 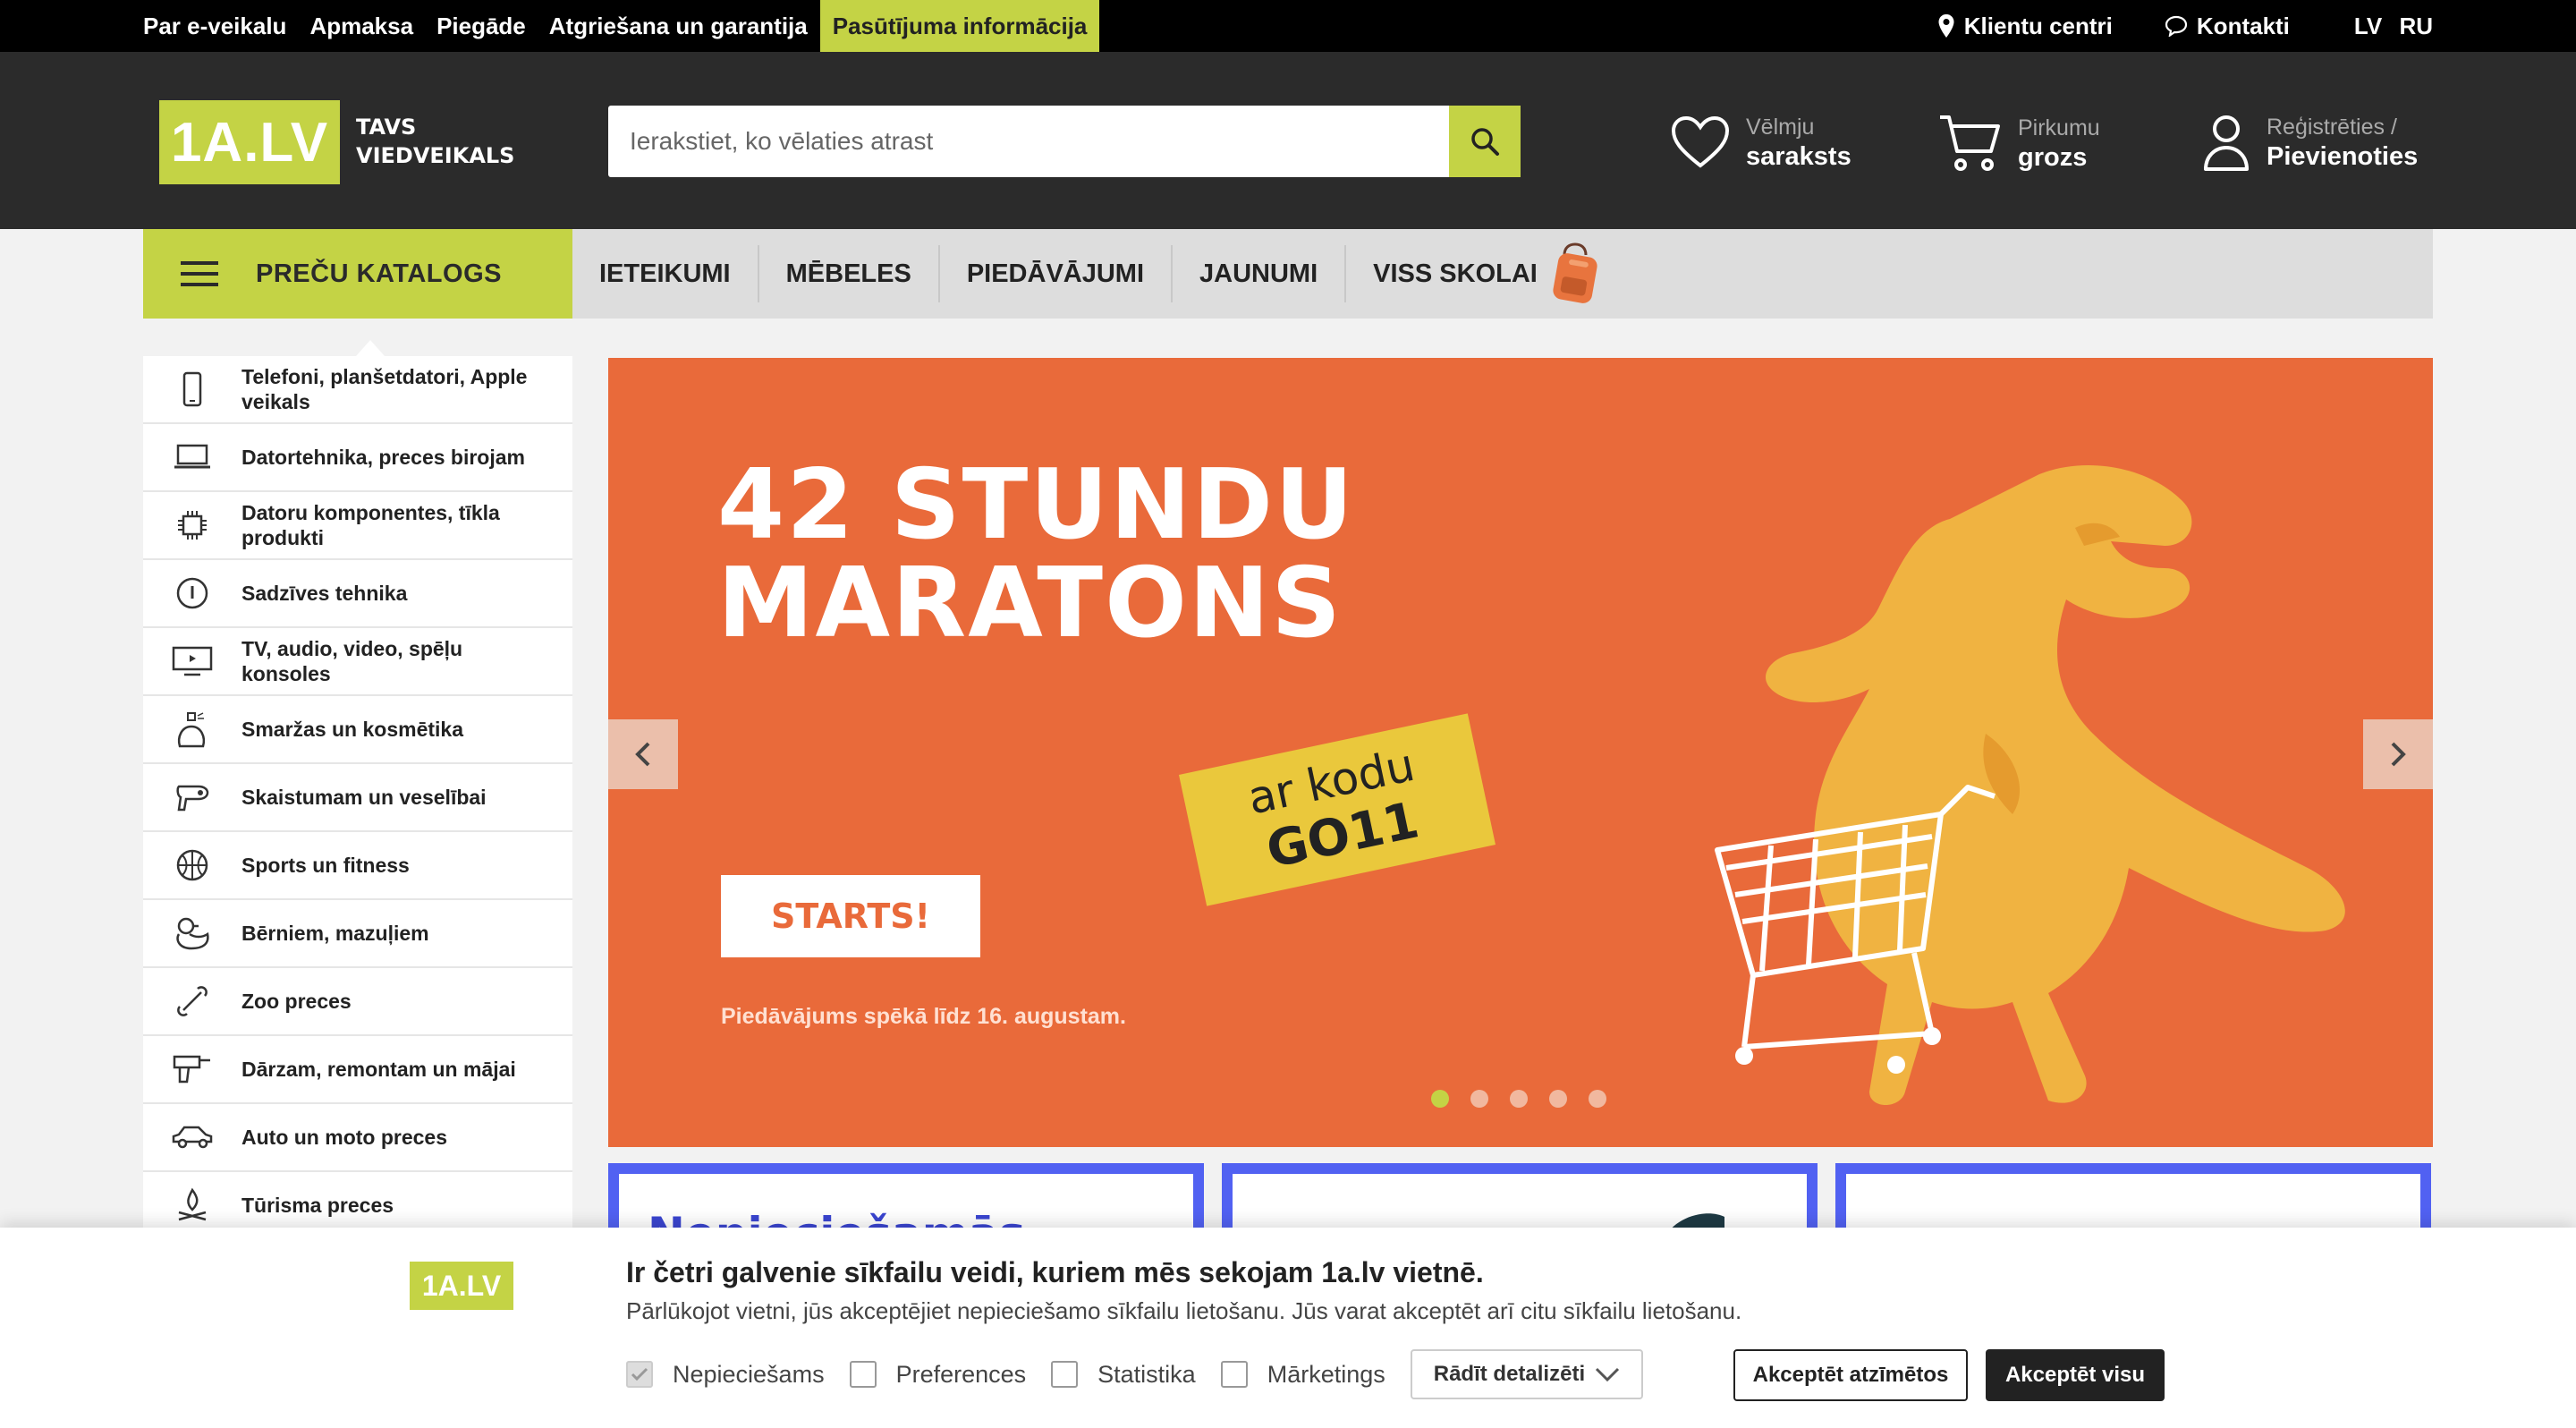 What do you see at coordinates (2059, 143) in the screenshot?
I see `cart-text: Pirkumu grozs` at bounding box center [2059, 143].